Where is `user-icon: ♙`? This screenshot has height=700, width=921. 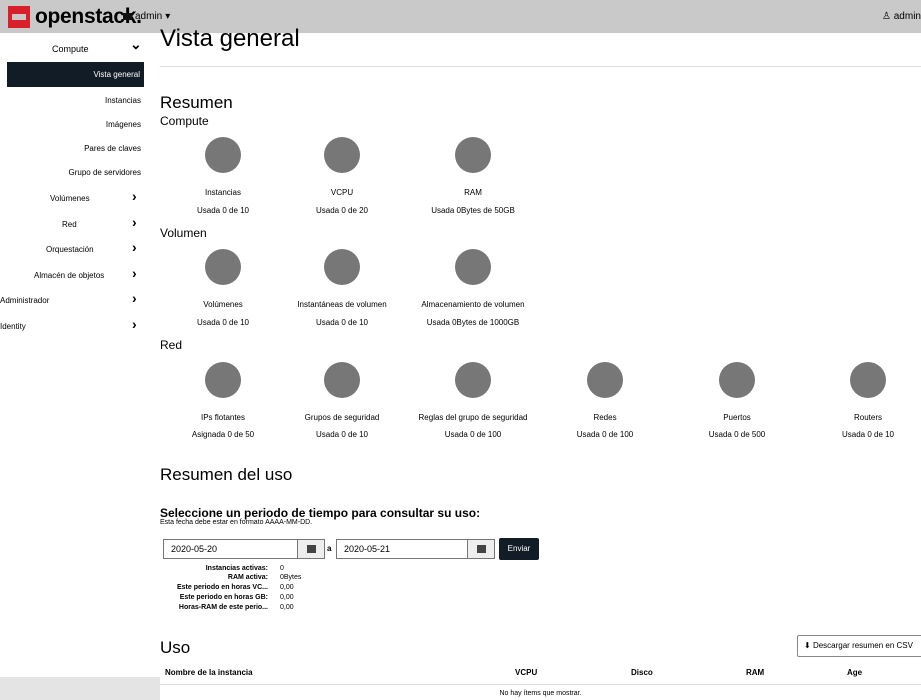
user-icon: ♙ is located at coordinates (886, 16).